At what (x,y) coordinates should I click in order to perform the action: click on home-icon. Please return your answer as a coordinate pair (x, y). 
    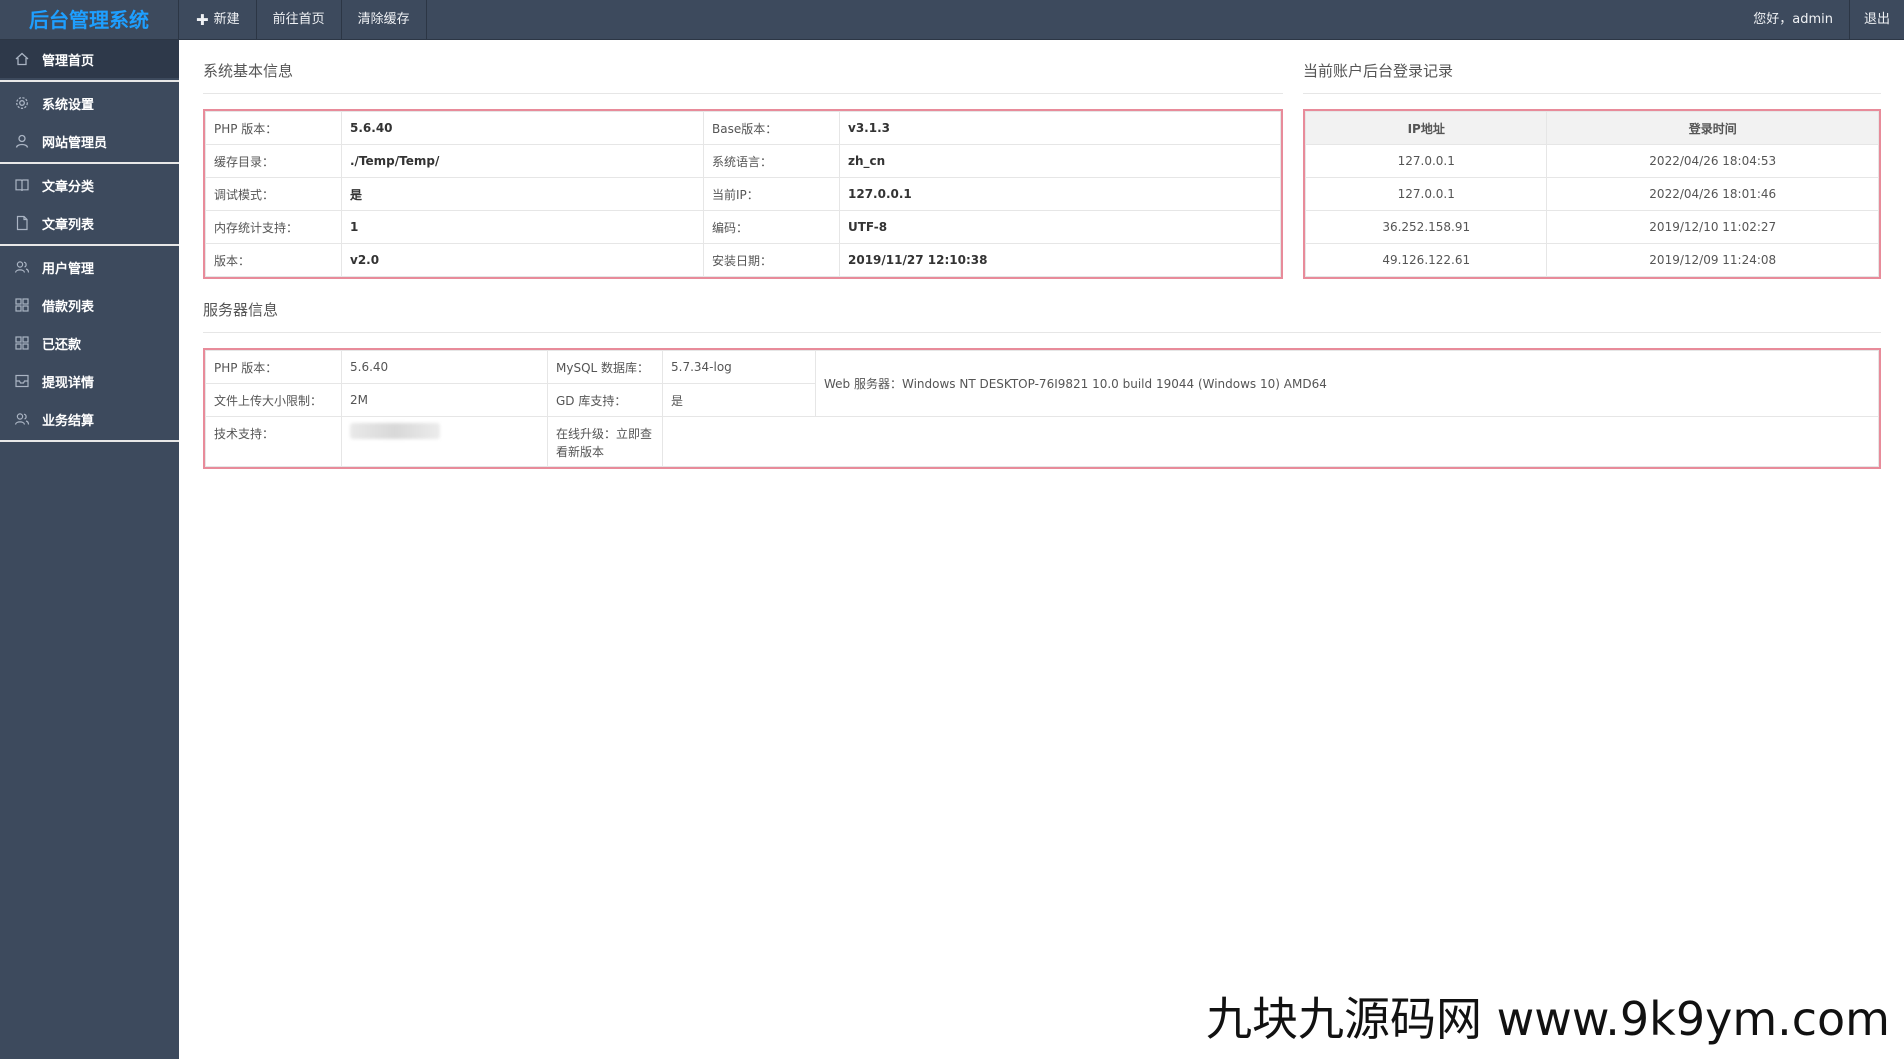
    Looking at the image, I should click on (22, 59).